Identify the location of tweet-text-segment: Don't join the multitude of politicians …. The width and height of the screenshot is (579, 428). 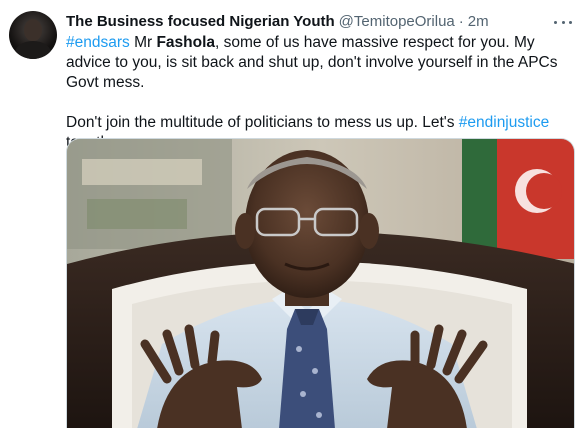
(262, 122).